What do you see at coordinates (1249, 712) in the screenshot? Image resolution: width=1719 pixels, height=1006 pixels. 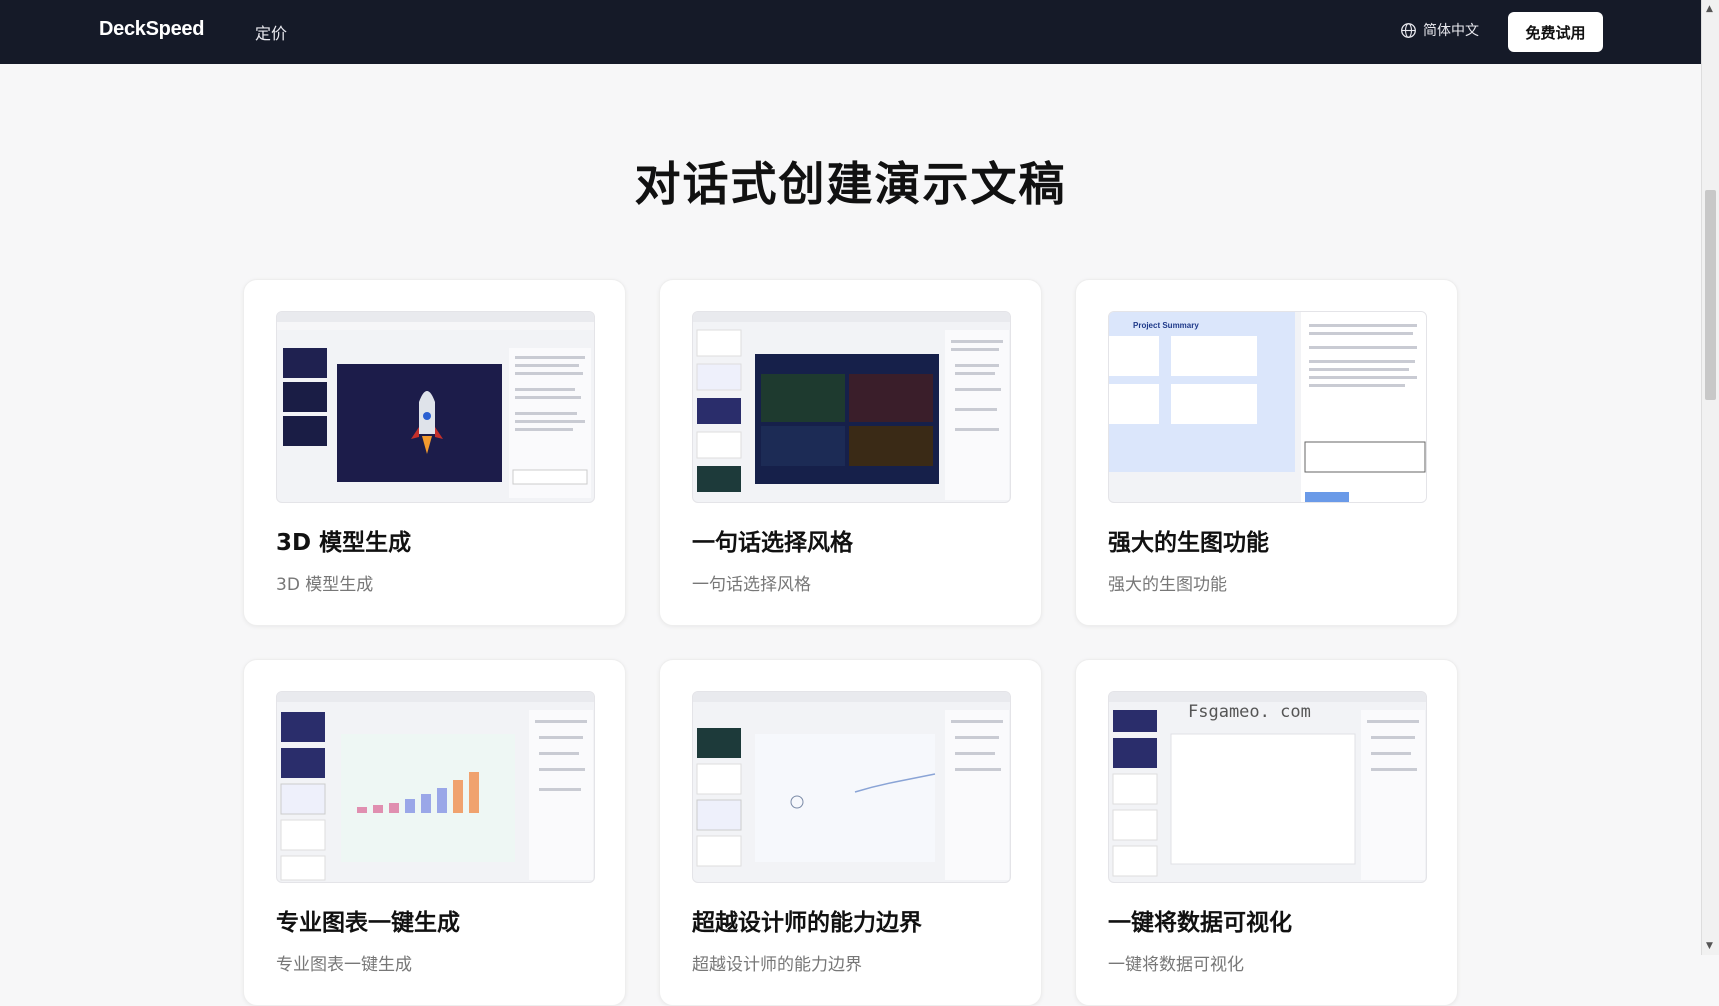 I see `watermark-text: Fsgameo. com` at bounding box center [1249, 712].